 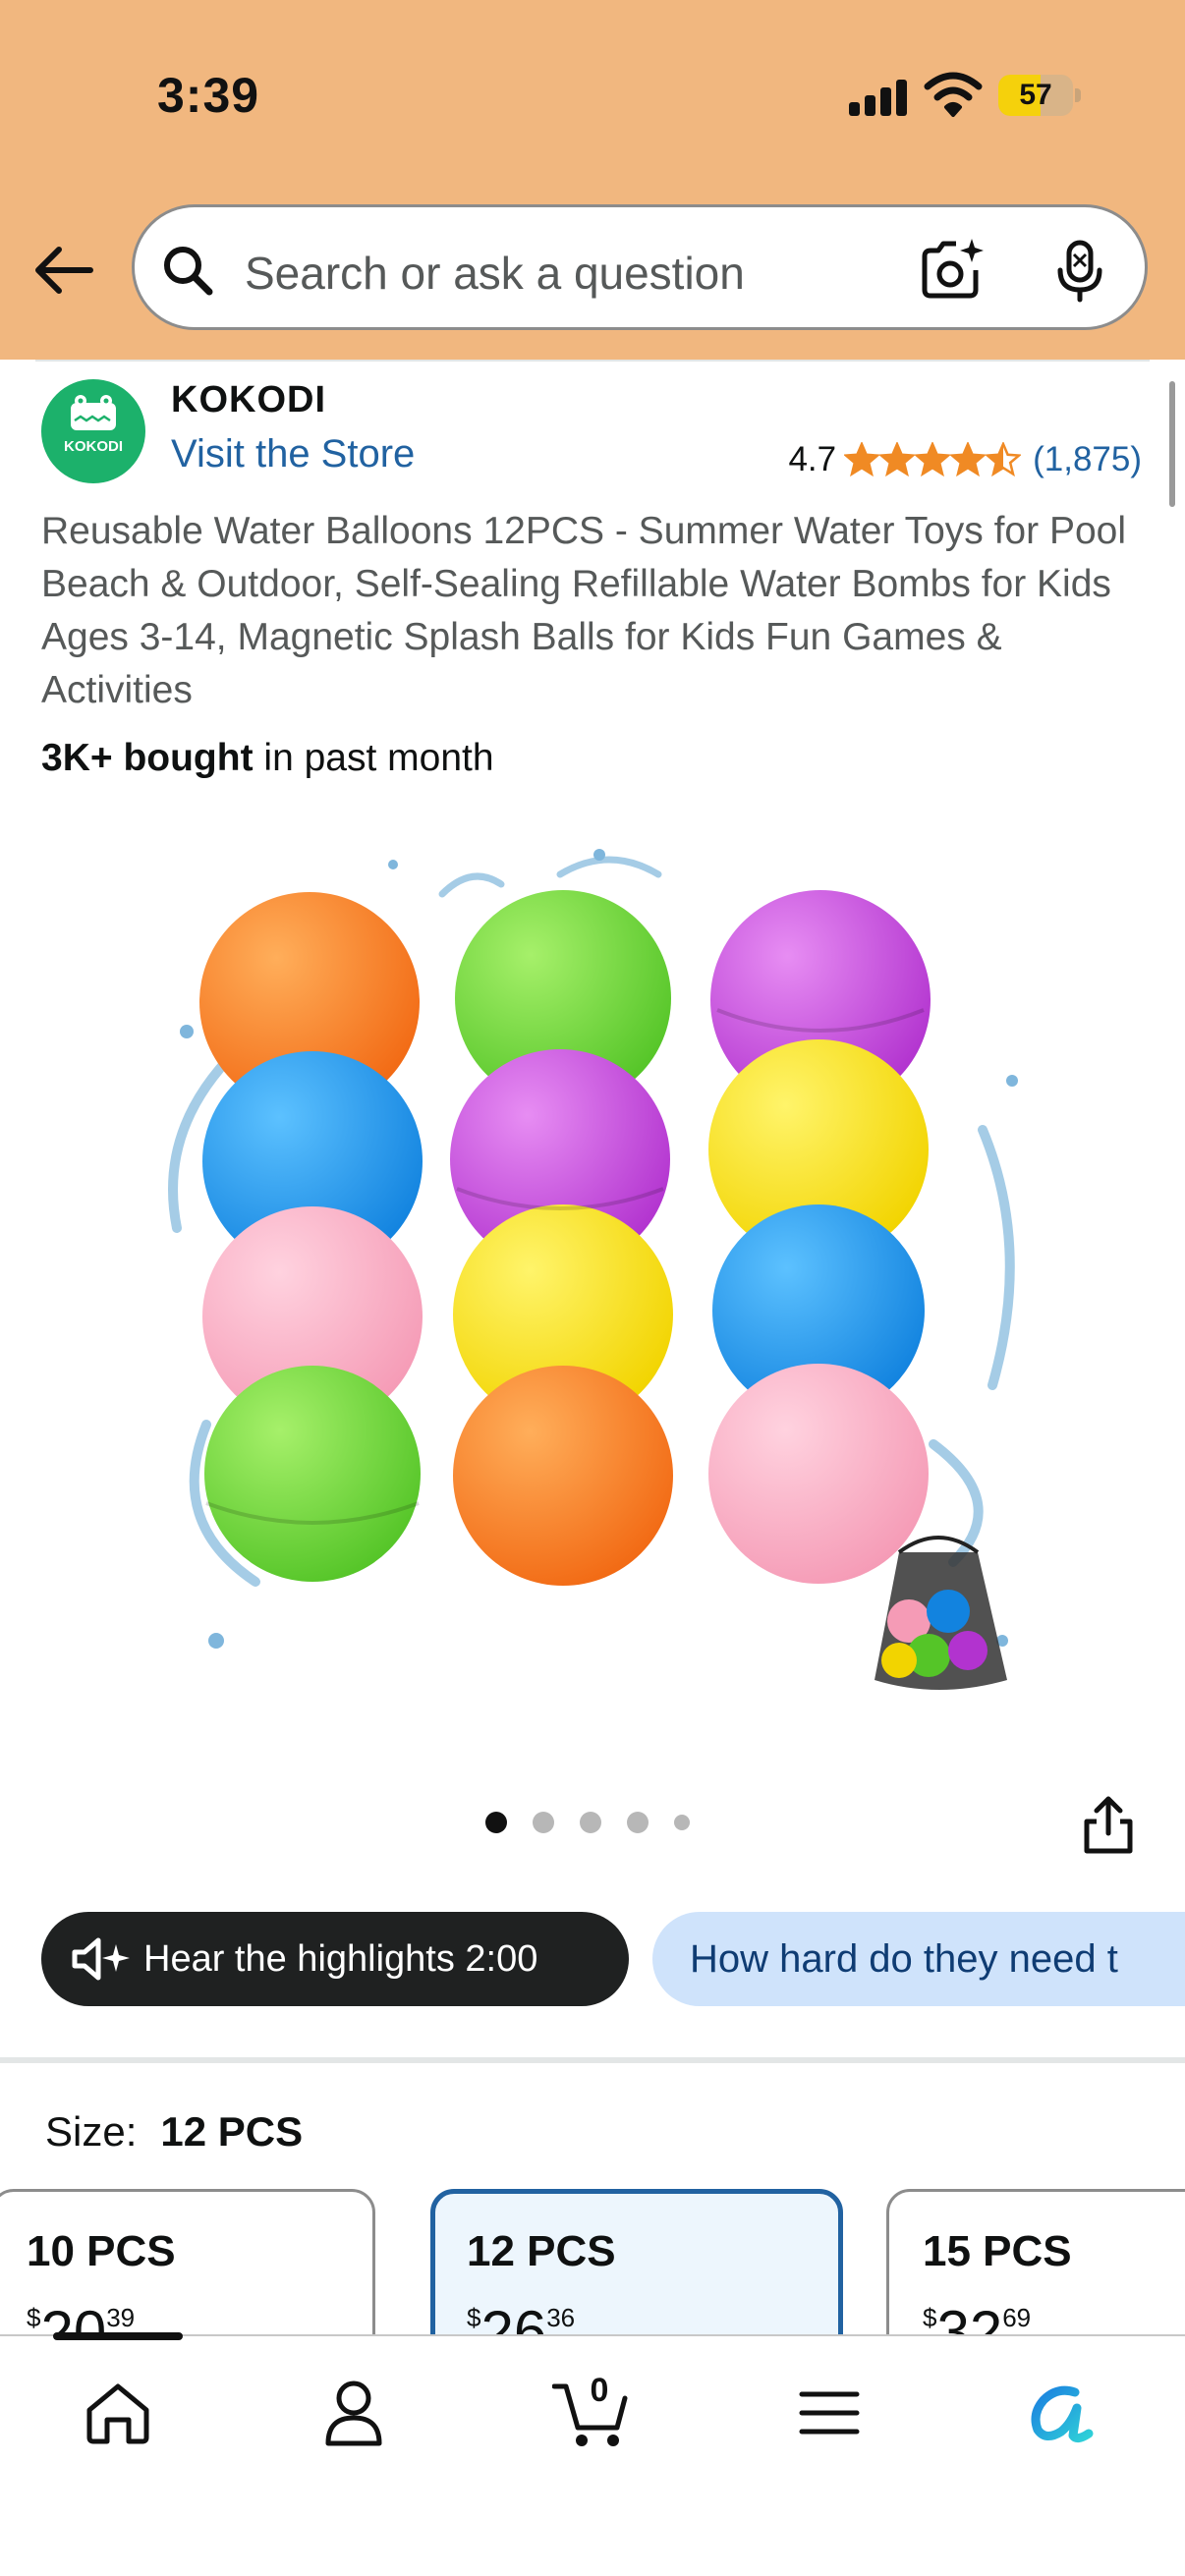 I want to click on speaker-sparkle-icon, so click(x=101, y=1959).